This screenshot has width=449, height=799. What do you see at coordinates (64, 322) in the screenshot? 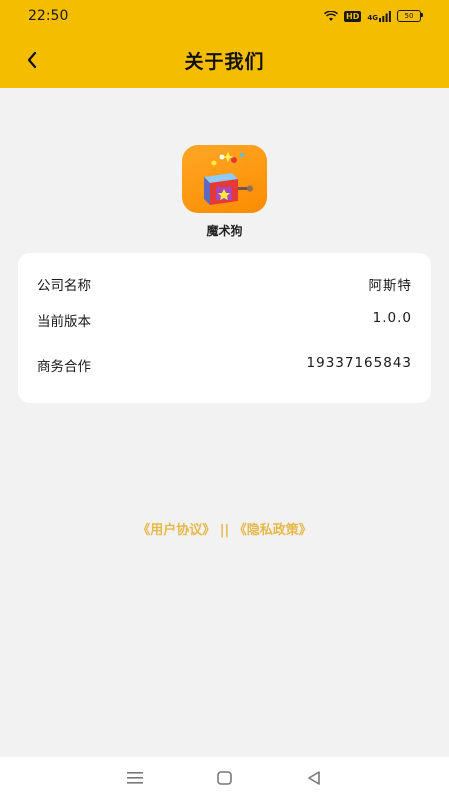
I see `info-label: 当前版本` at bounding box center [64, 322].